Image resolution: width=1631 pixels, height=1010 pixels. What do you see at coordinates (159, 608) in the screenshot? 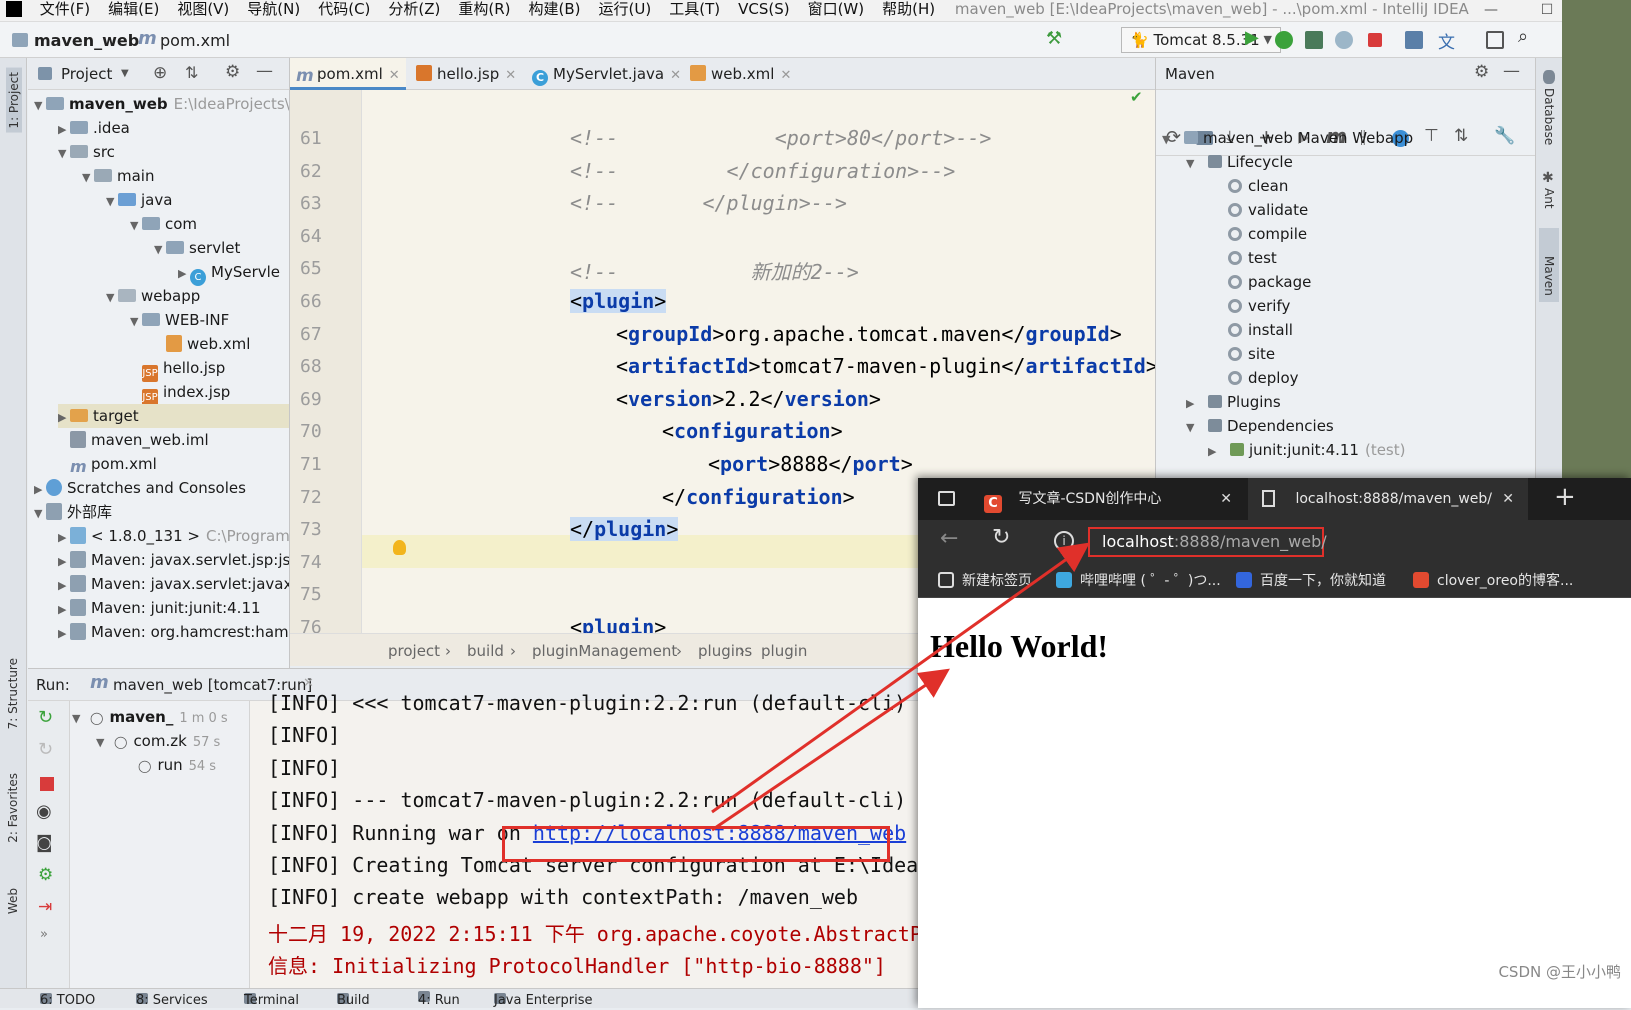
I see `project-tree-item: ▶ Maven: junit:junit:4.11` at bounding box center [159, 608].